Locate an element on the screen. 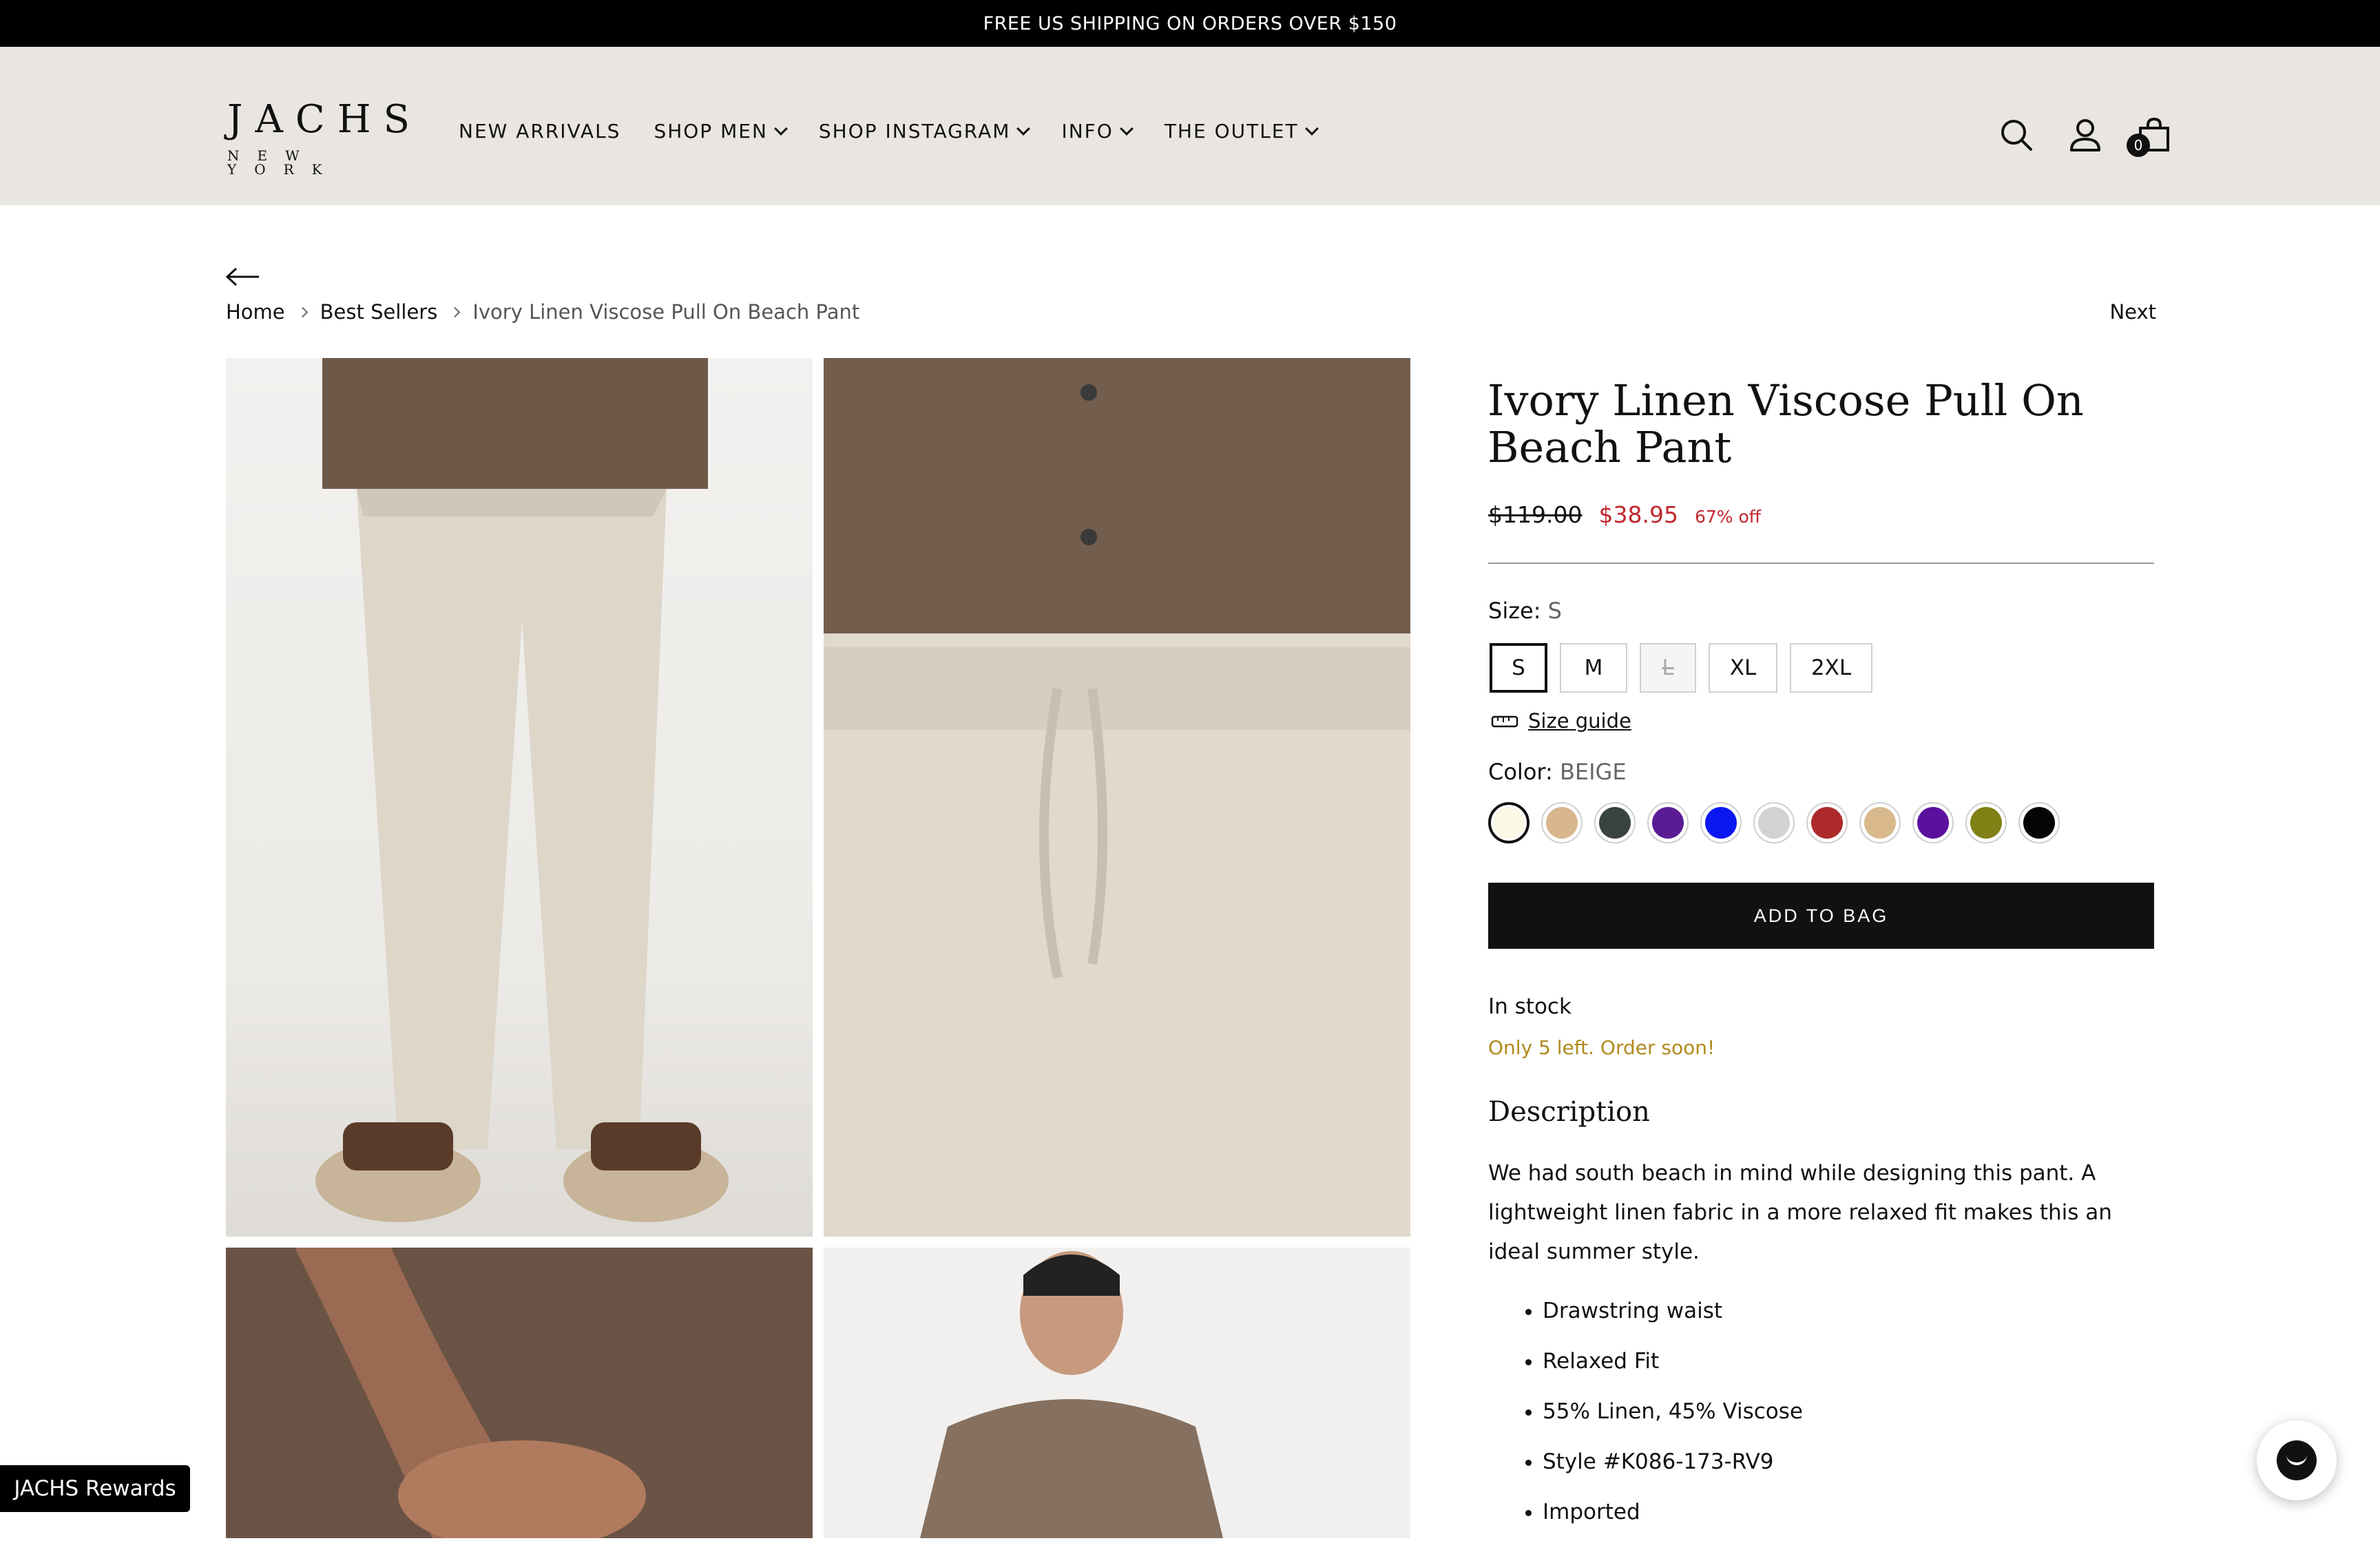  product-image-full-length is located at coordinates (519, 797).